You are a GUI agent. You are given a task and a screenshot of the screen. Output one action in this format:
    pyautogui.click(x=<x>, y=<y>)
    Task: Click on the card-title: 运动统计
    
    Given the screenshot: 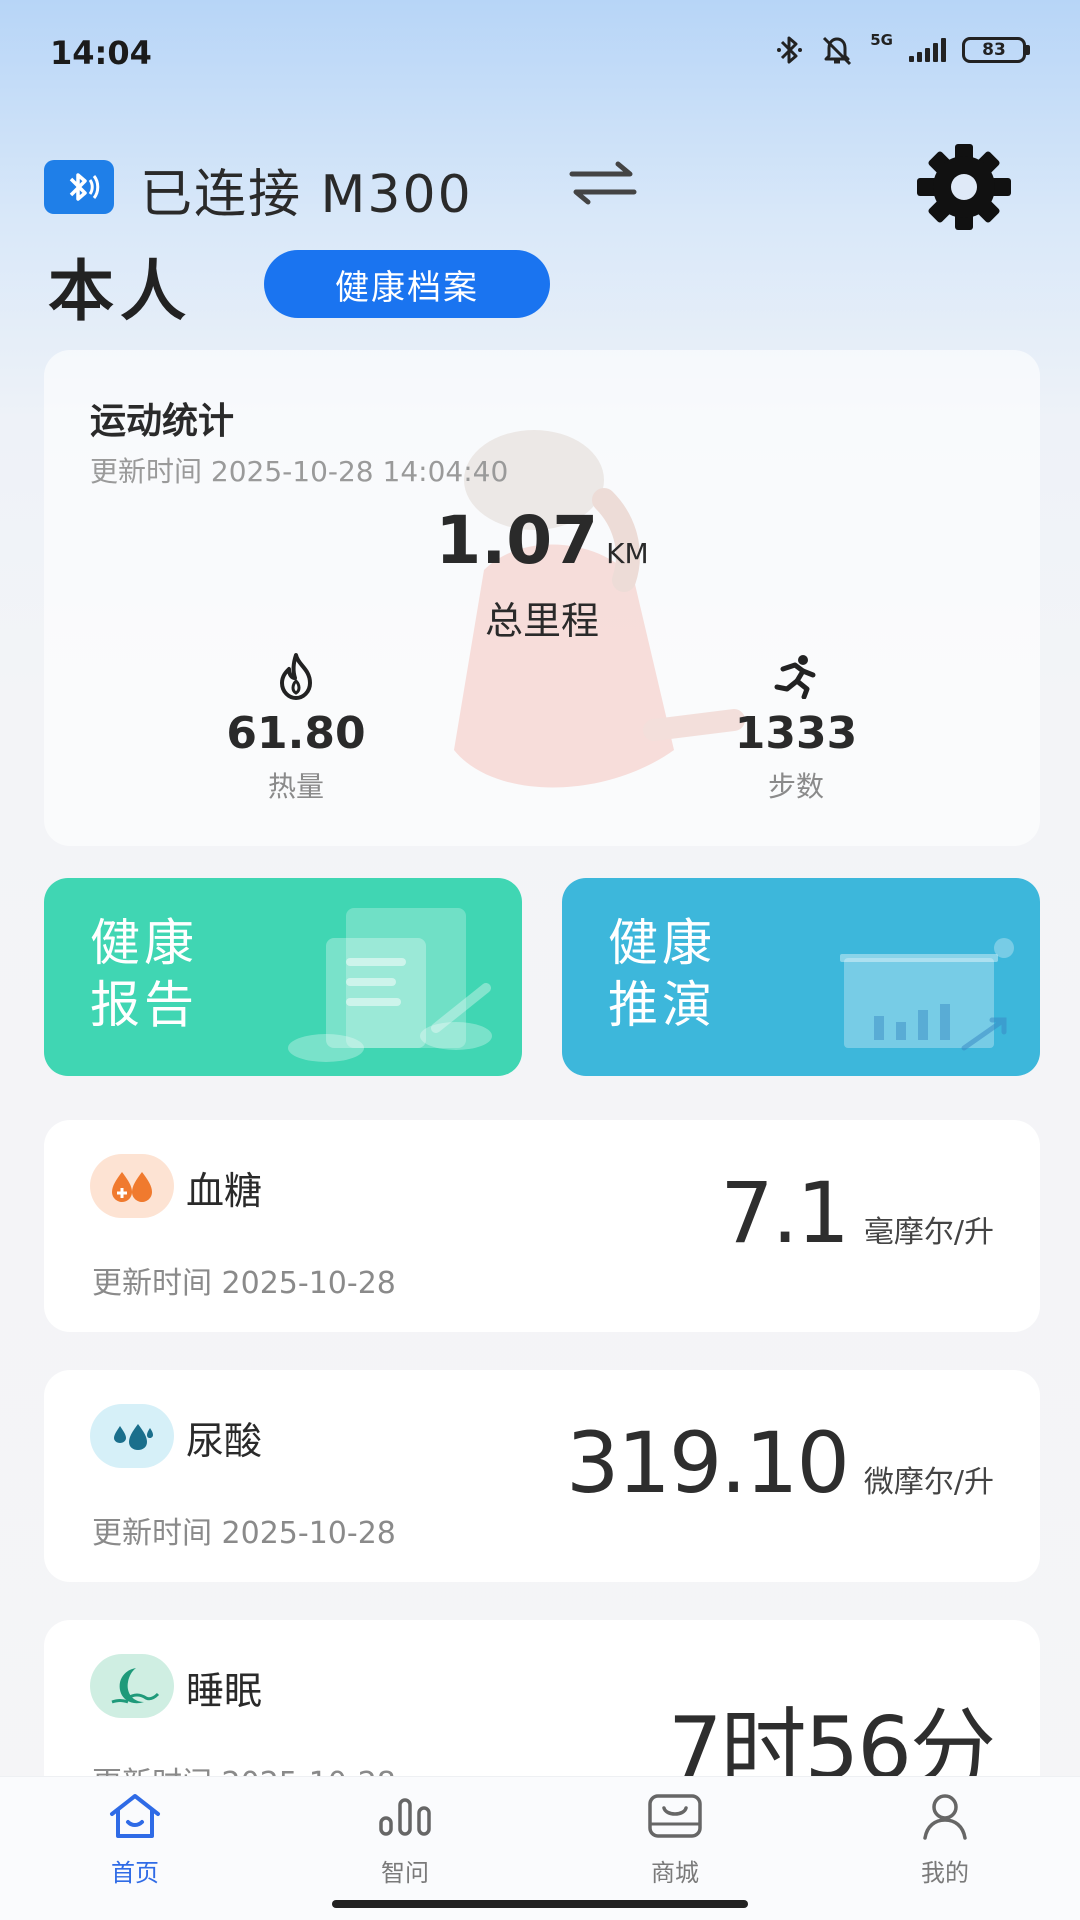 What is the action you would take?
    pyautogui.click(x=162, y=421)
    